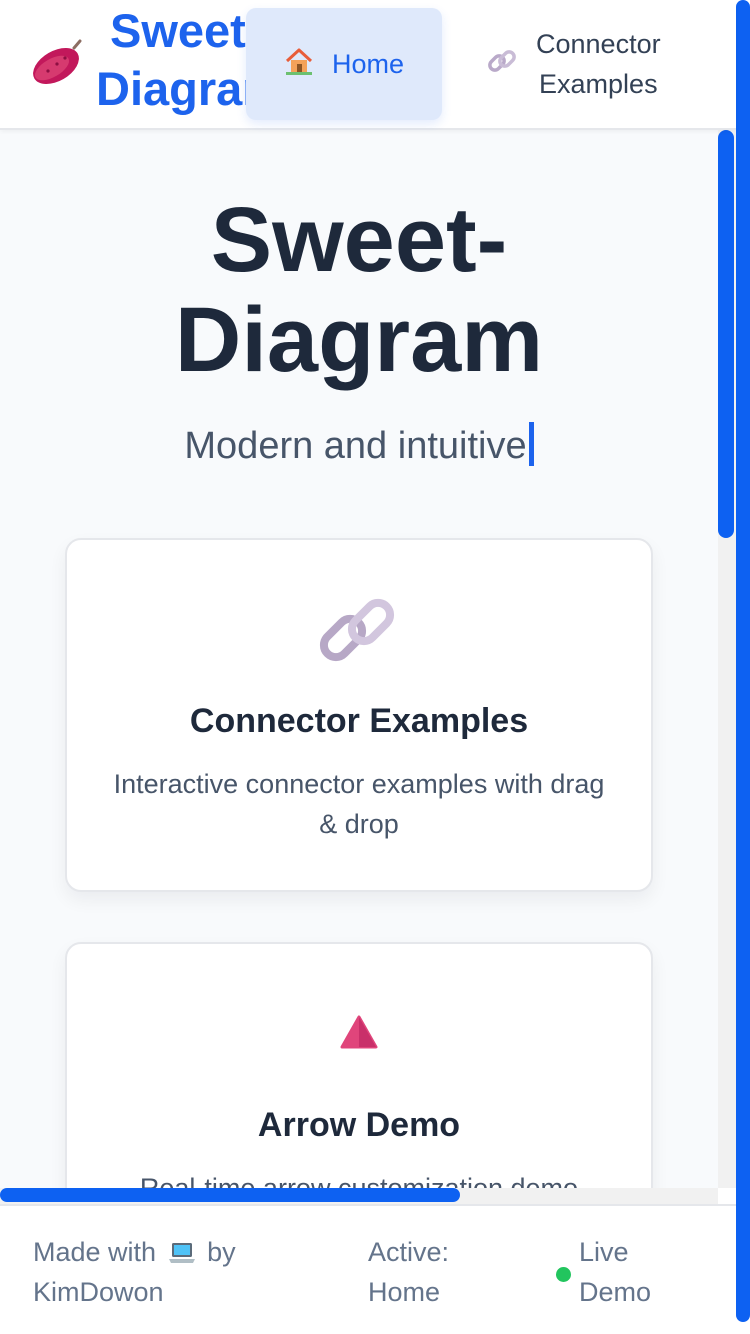 This screenshot has height=1334, width=750. Describe the element at coordinates (359, 340) in the screenshot. I see `hero-title-line-2: Diagram` at that location.